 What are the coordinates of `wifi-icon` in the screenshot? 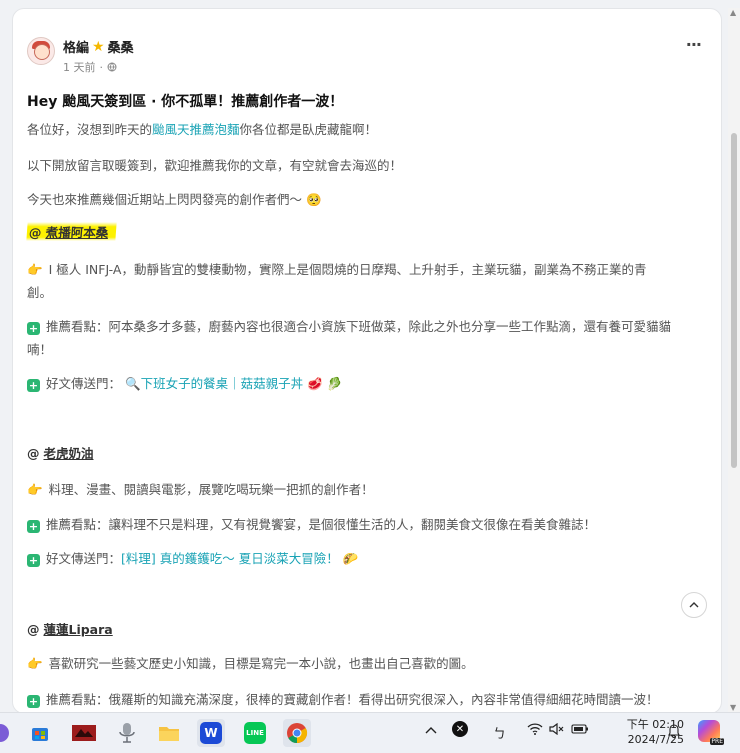 It's located at (535, 731).